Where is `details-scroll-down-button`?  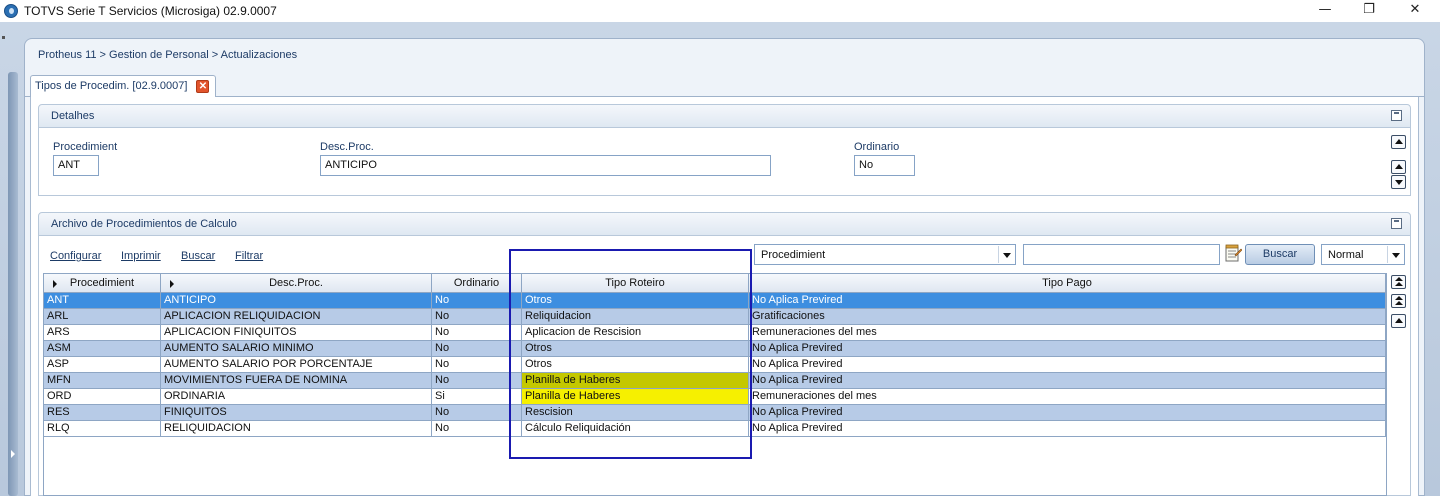 details-scroll-down-button is located at coordinates (1398, 182).